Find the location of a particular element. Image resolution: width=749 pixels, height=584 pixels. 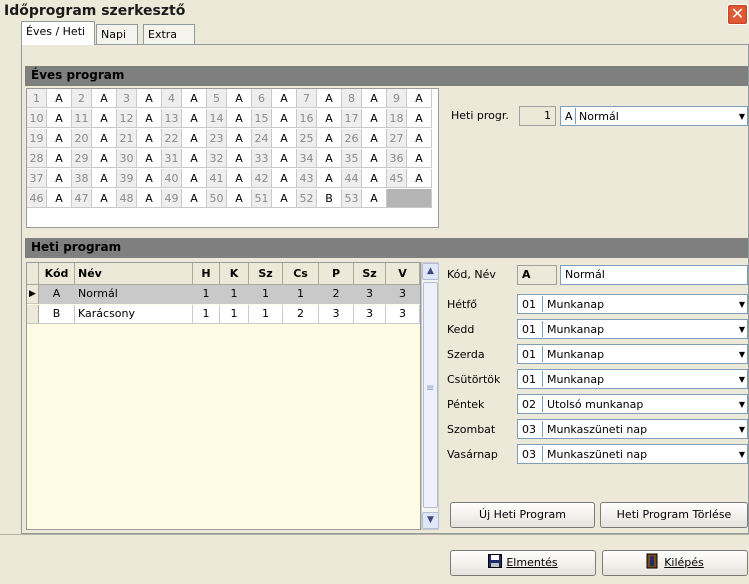

column-header: V is located at coordinates (403, 274).